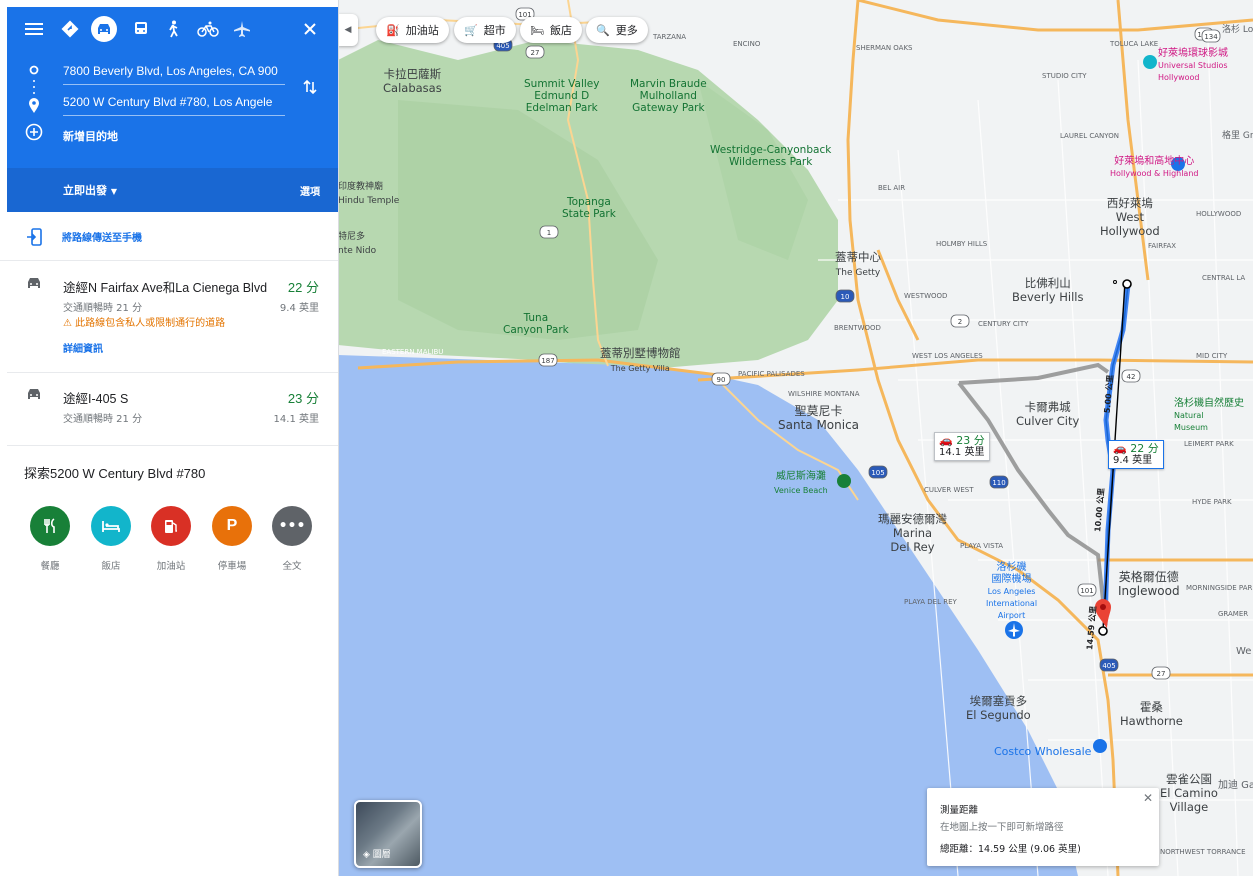  I want to click on highway-shield: 27, so click(1161, 673).